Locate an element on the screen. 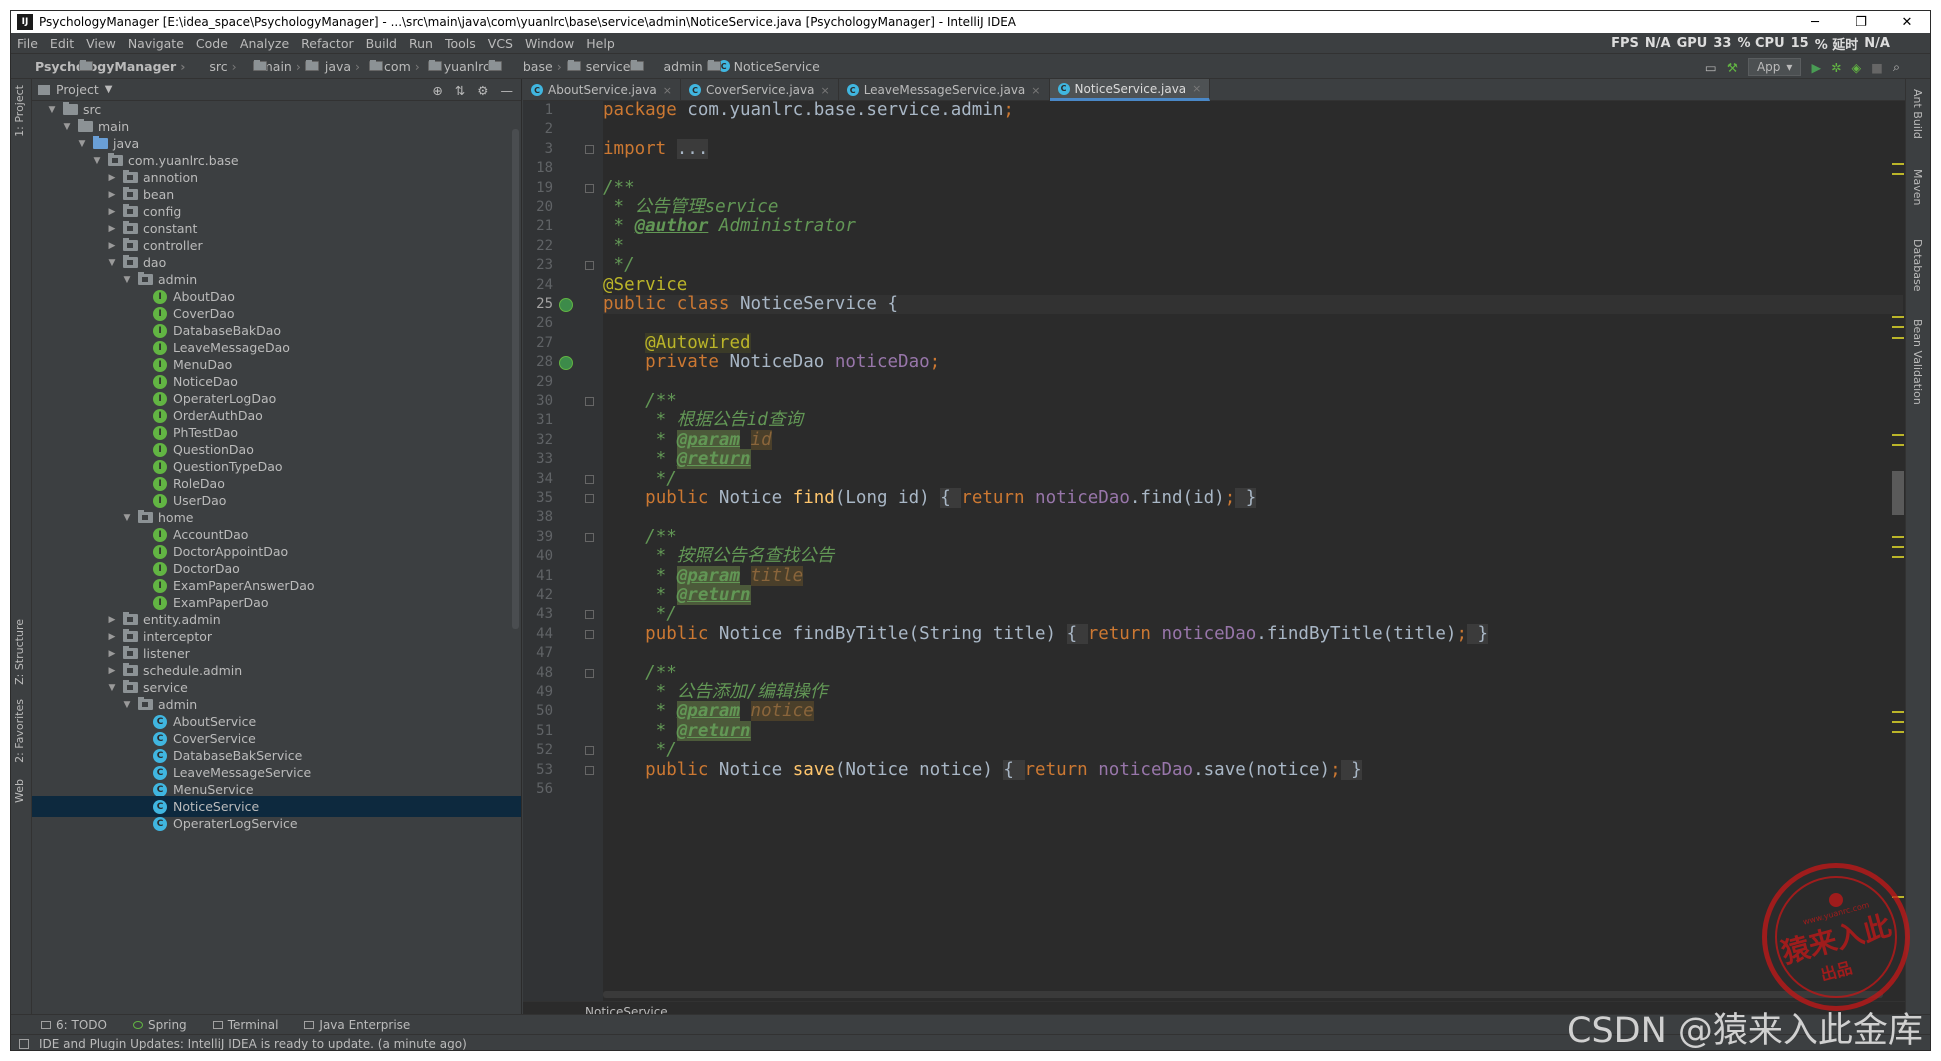  minimize-button: ─ is located at coordinates (1815, 22).